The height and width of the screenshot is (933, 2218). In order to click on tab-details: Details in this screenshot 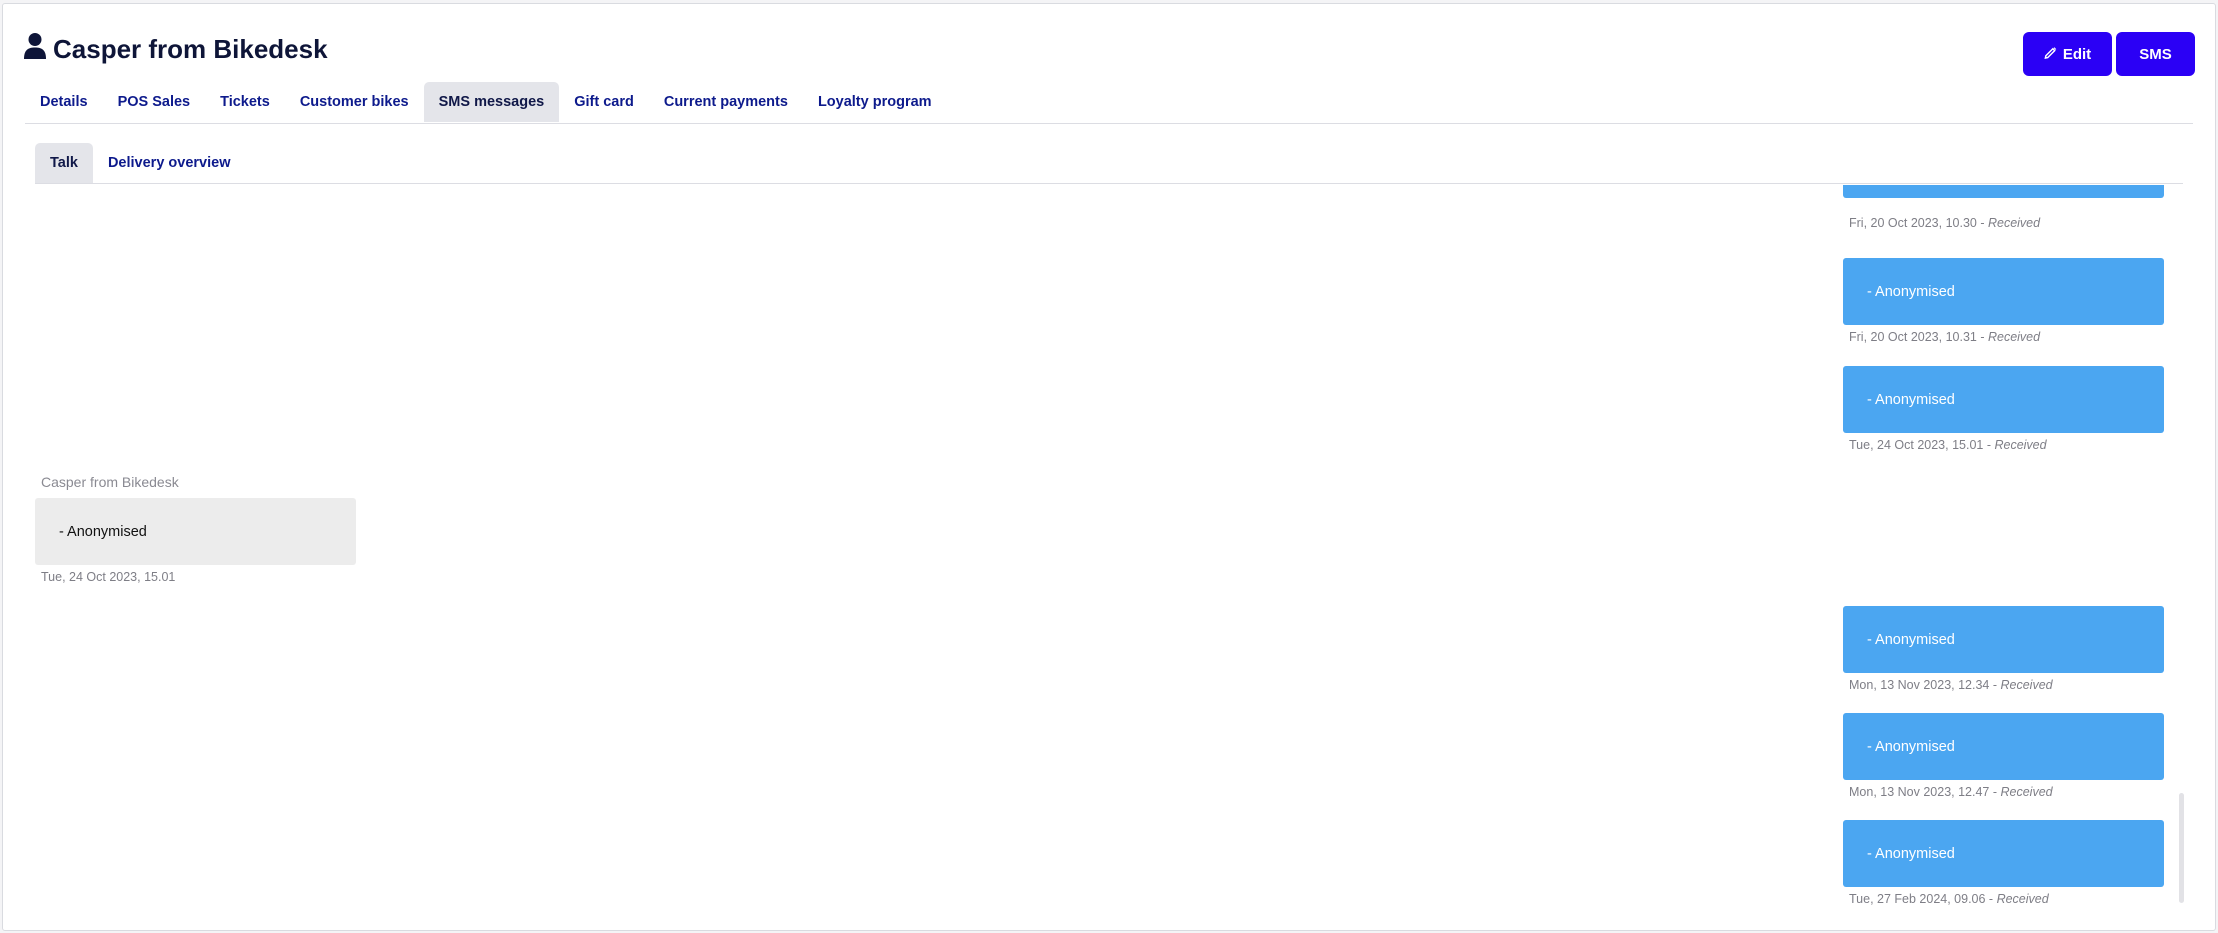, I will do `click(64, 102)`.